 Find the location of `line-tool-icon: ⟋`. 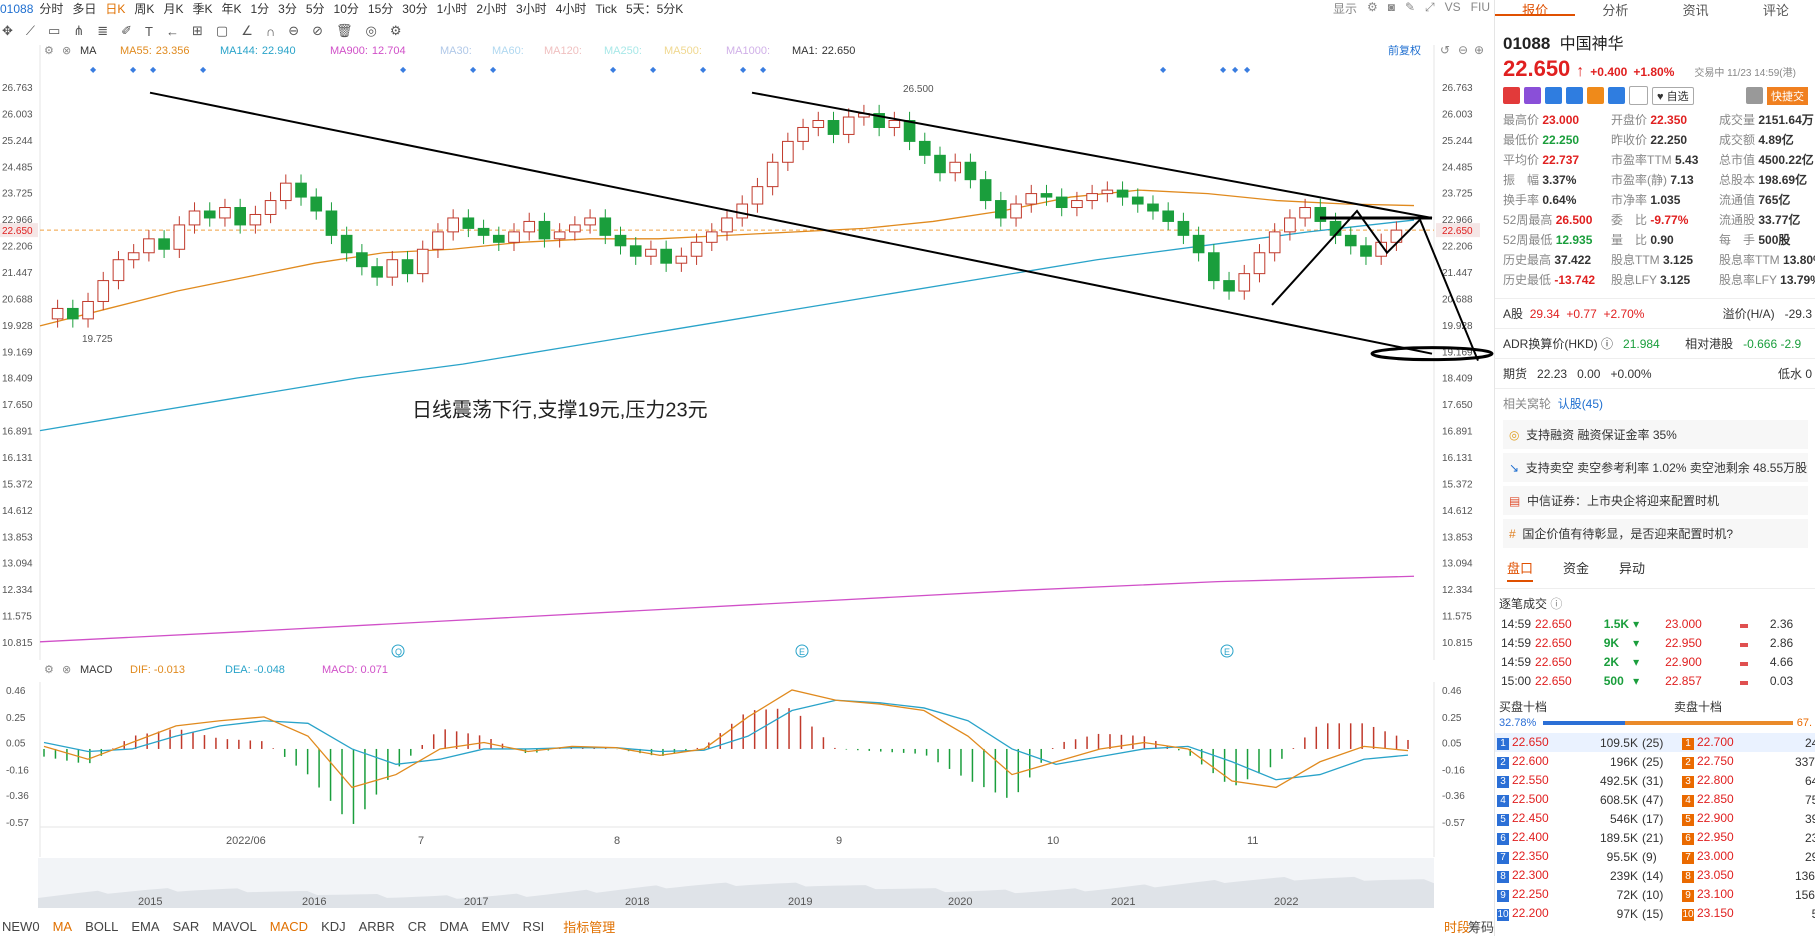

line-tool-icon: ⟋ is located at coordinates (30, 31).